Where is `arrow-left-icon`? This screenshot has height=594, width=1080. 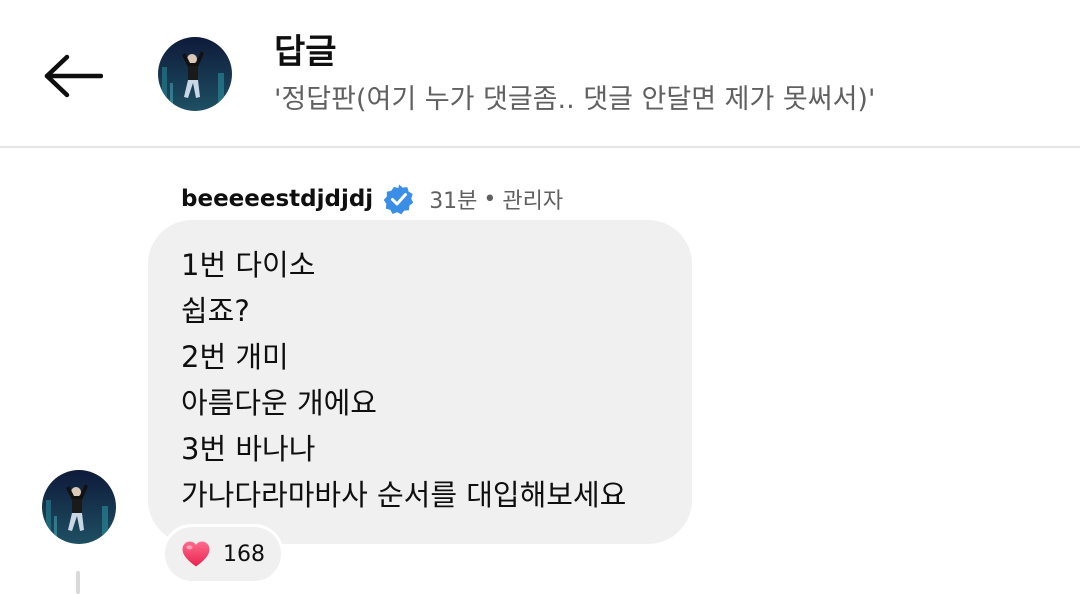
arrow-left-icon is located at coordinates (73, 76).